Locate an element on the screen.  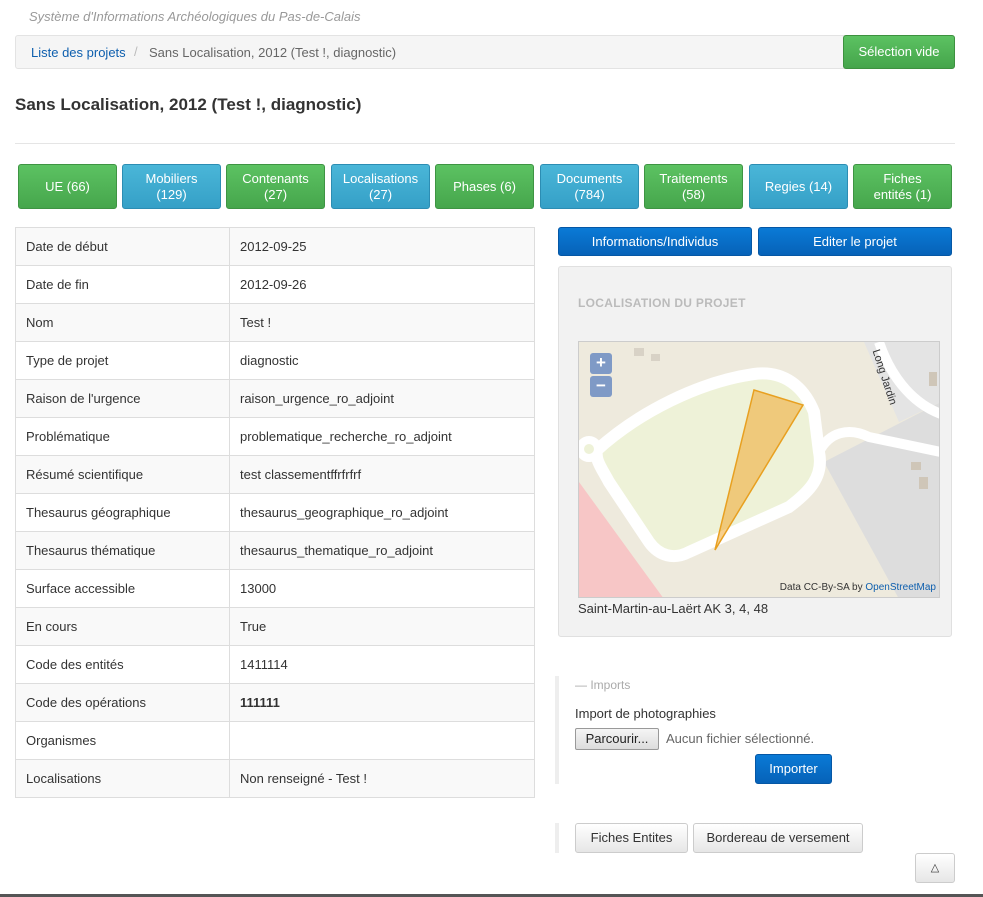
detail-value: 2012-09-25 is located at coordinates (382, 246).